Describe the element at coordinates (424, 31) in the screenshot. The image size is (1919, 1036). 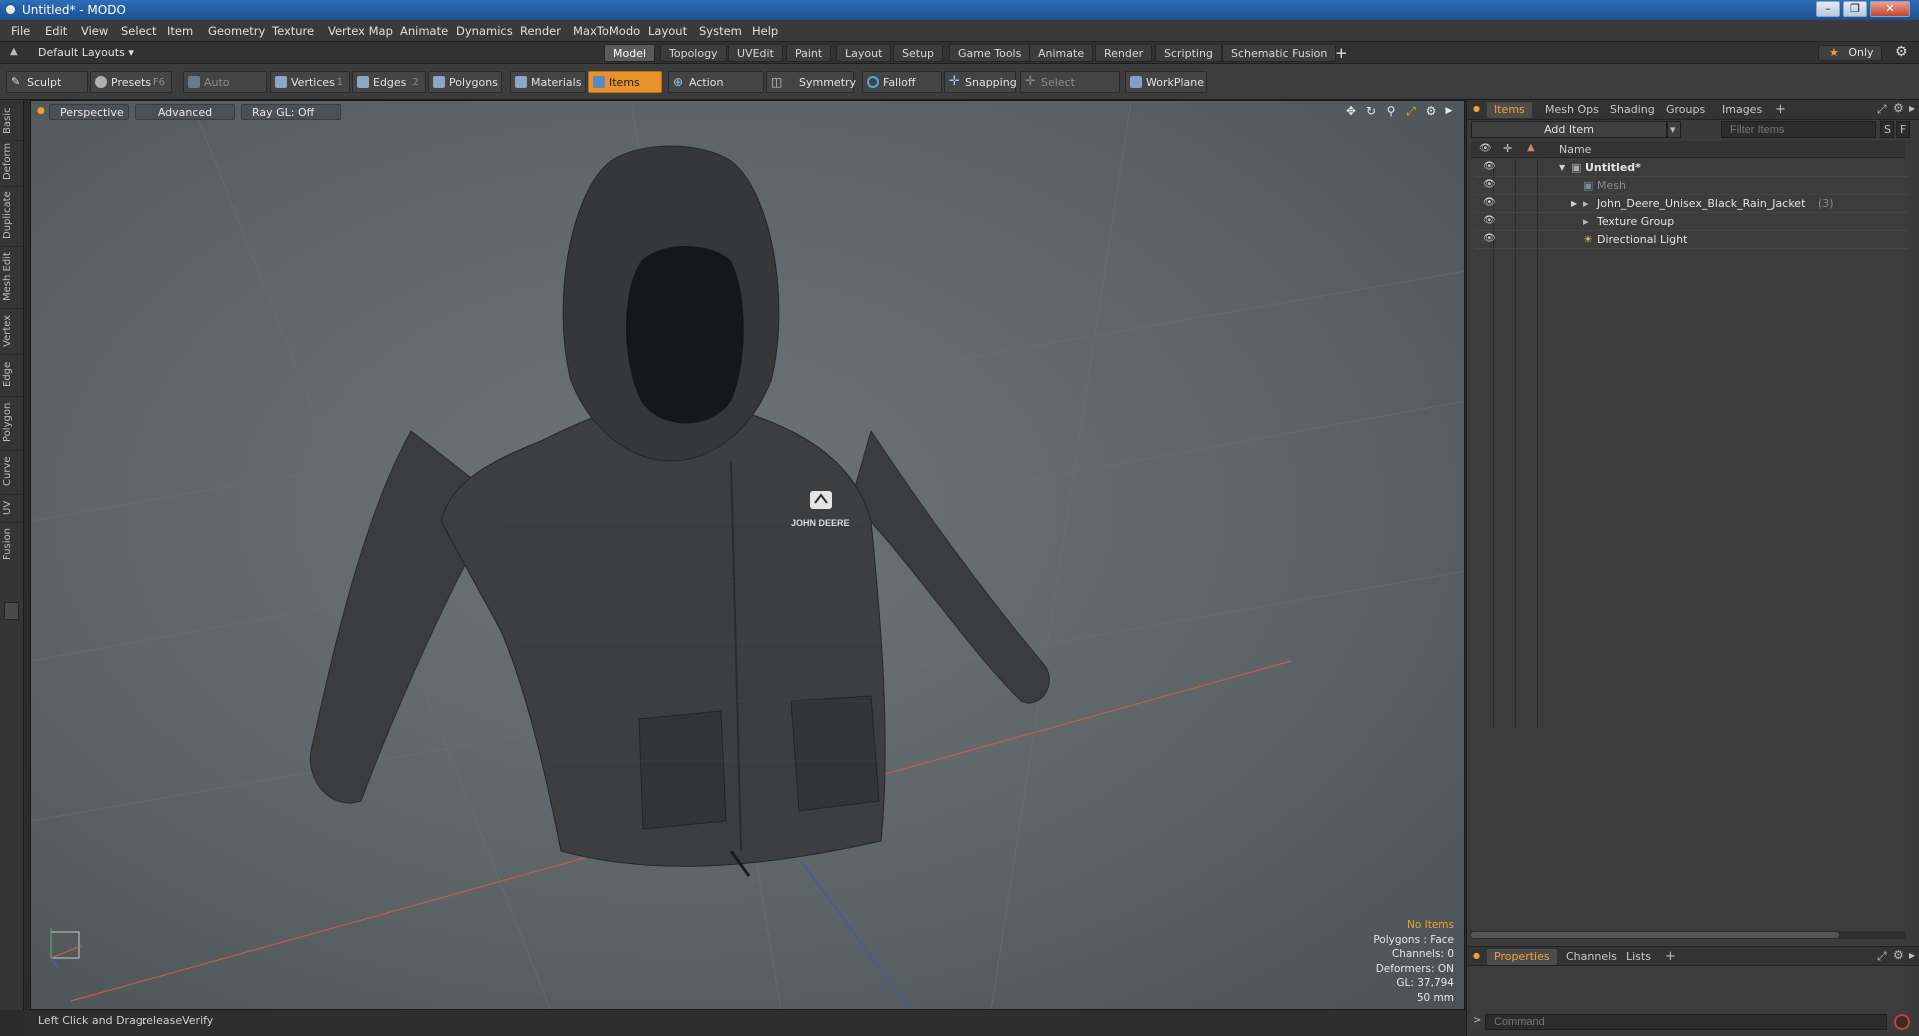
I see `menu-animate: Animate` at that location.